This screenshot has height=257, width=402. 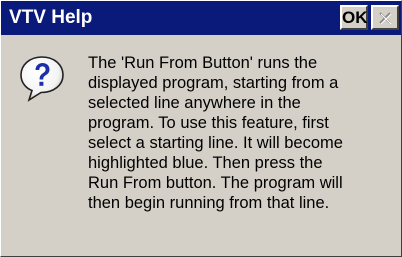 I want to click on close-button, so click(x=385, y=17).